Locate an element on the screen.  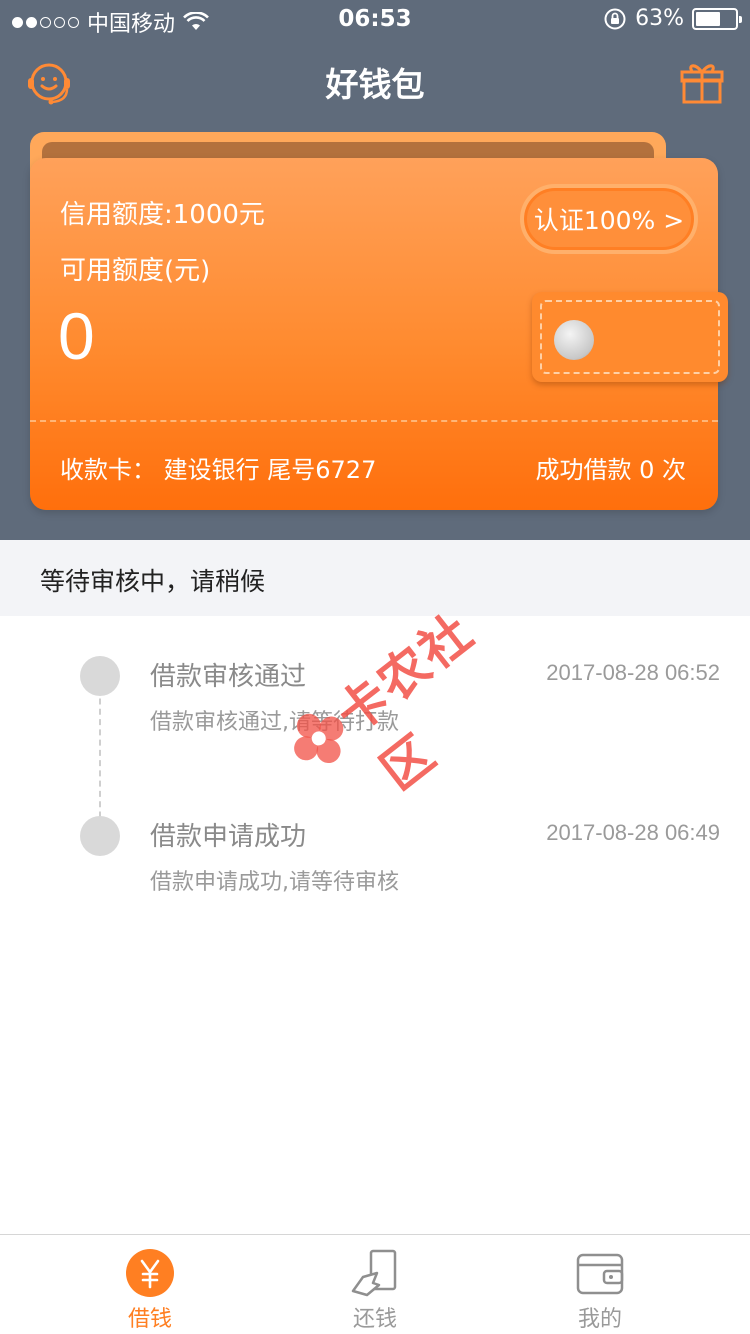
success-loan-count: 成功借款 0 次 is located at coordinates (610, 470).